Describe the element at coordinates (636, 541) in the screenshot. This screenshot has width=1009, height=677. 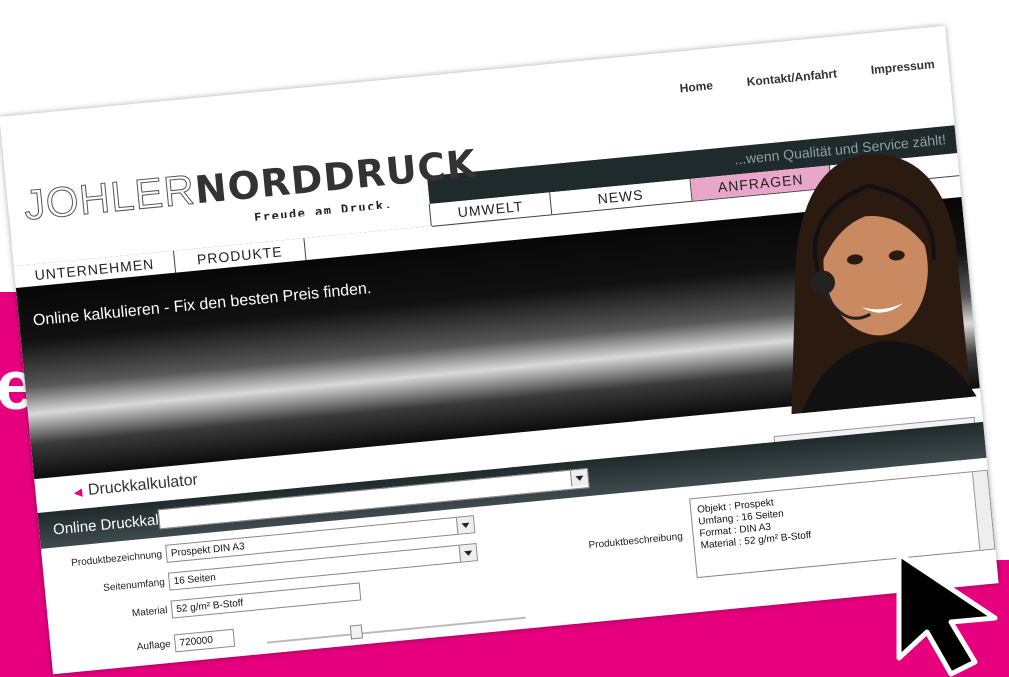
I see `label-produktbeschreibung: Produktbeschreibung` at that location.